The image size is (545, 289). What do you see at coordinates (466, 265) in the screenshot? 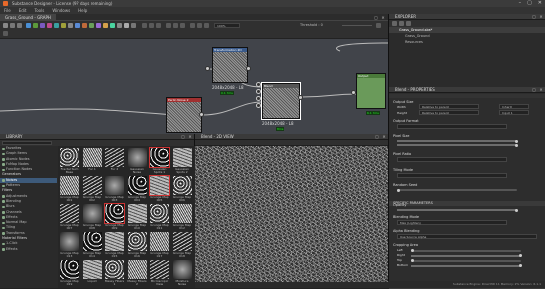
I see `crop-bottom-slider` at bounding box center [466, 265].